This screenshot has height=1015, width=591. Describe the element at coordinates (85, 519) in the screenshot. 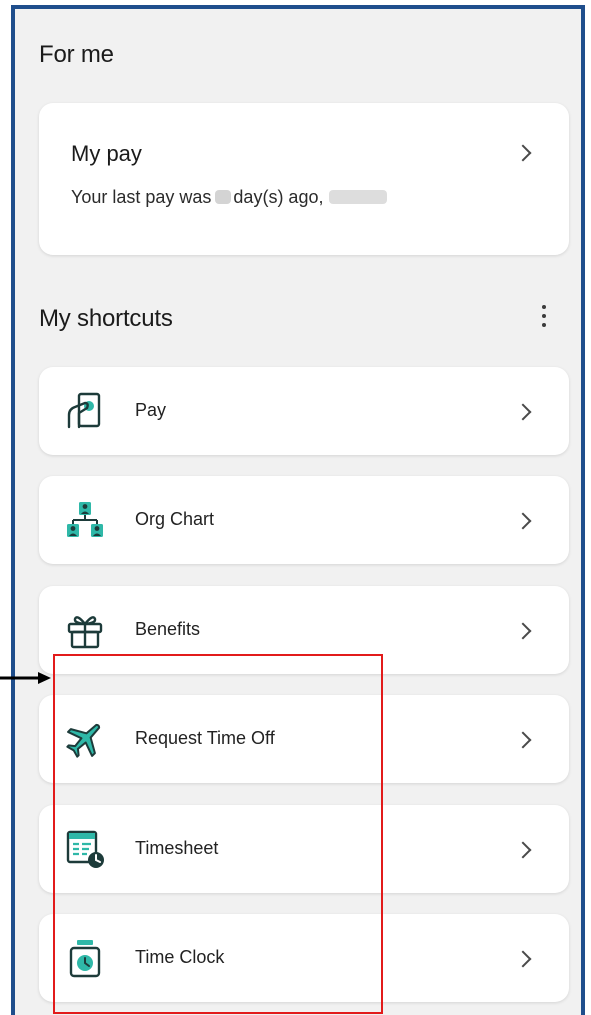

I see `org-chart-icon` at that location.